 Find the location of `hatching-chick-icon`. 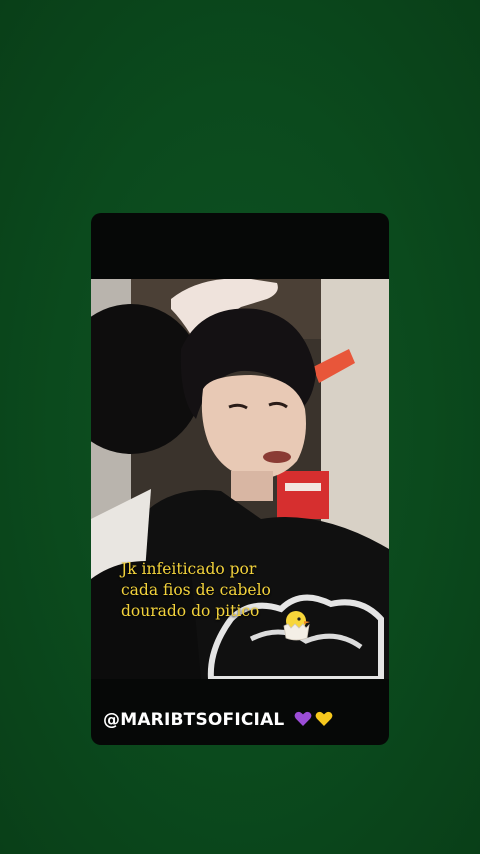

hatching-chick-icon is located at coordinates (296, 626).